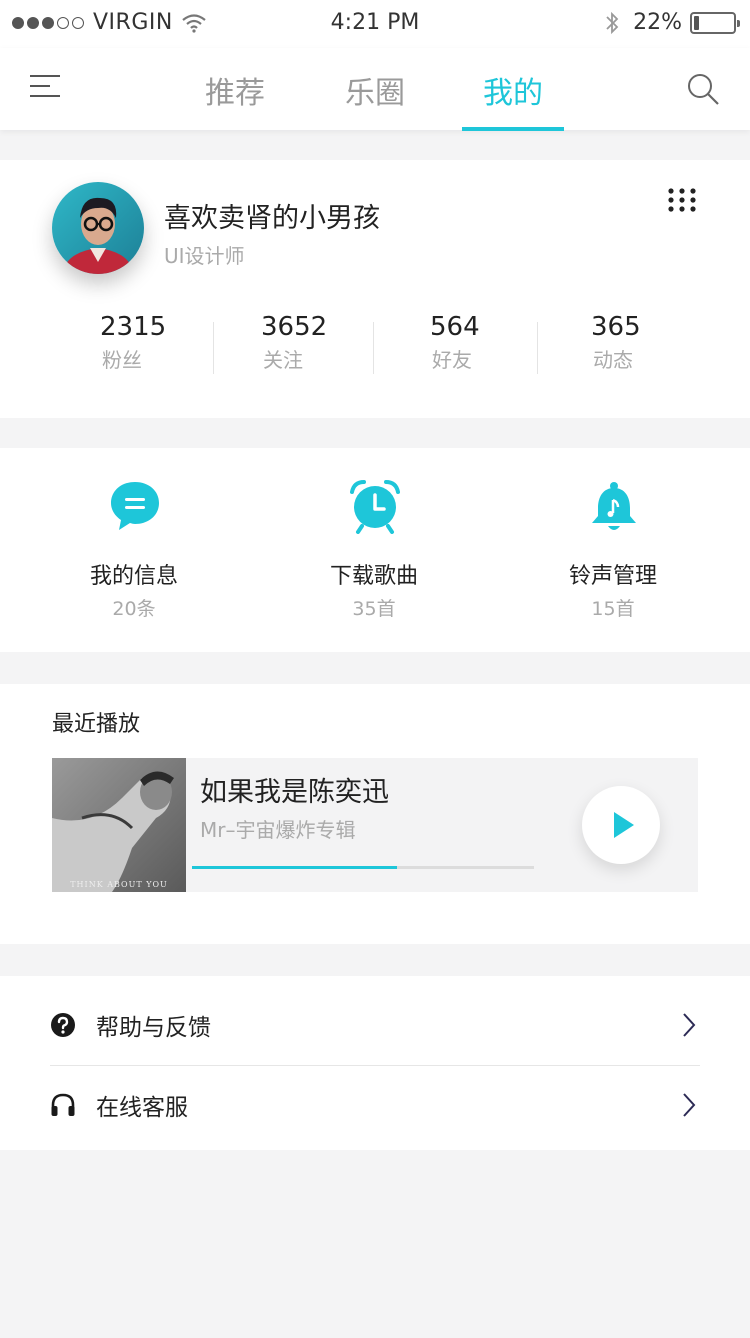  Describe the element at coordinates (374, 609) in the screenshot. I see `function-count: 35首` at that location.